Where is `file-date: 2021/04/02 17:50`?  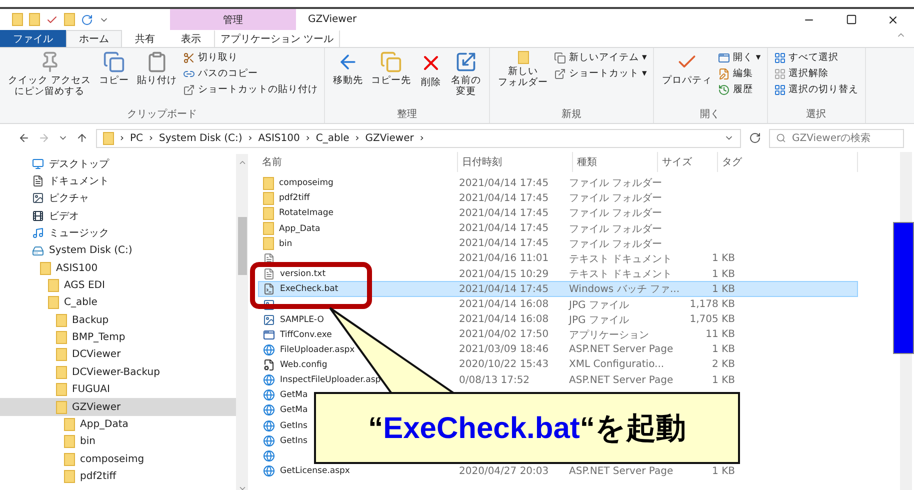
file-date: 2021/04/02 17:50 is located at coordinates (504, 334).